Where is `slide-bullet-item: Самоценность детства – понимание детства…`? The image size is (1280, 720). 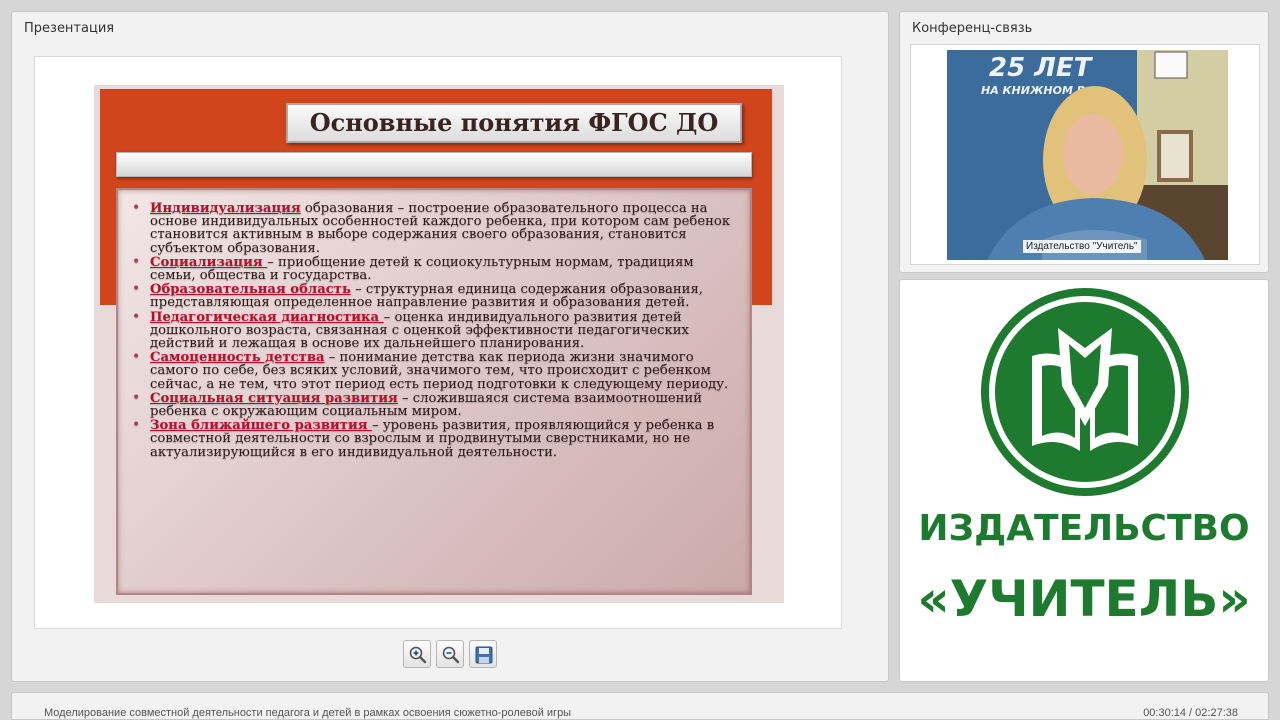 slide-bullet-item: Самоценность детства – понимание детства… is located at coordinates (433, 371).